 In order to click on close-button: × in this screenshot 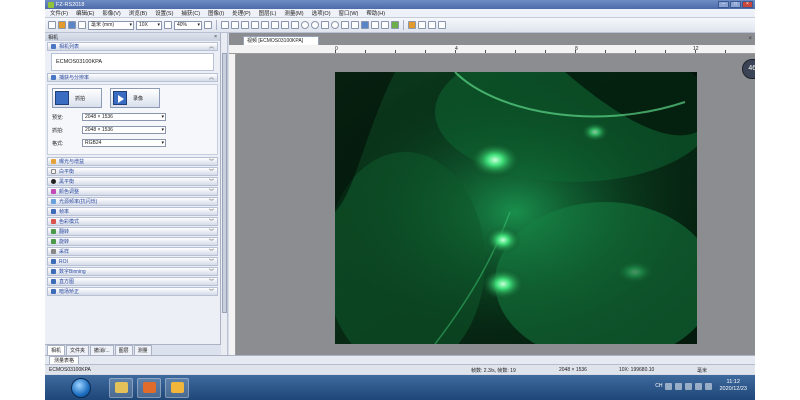, I will do `click(747, 4)`.